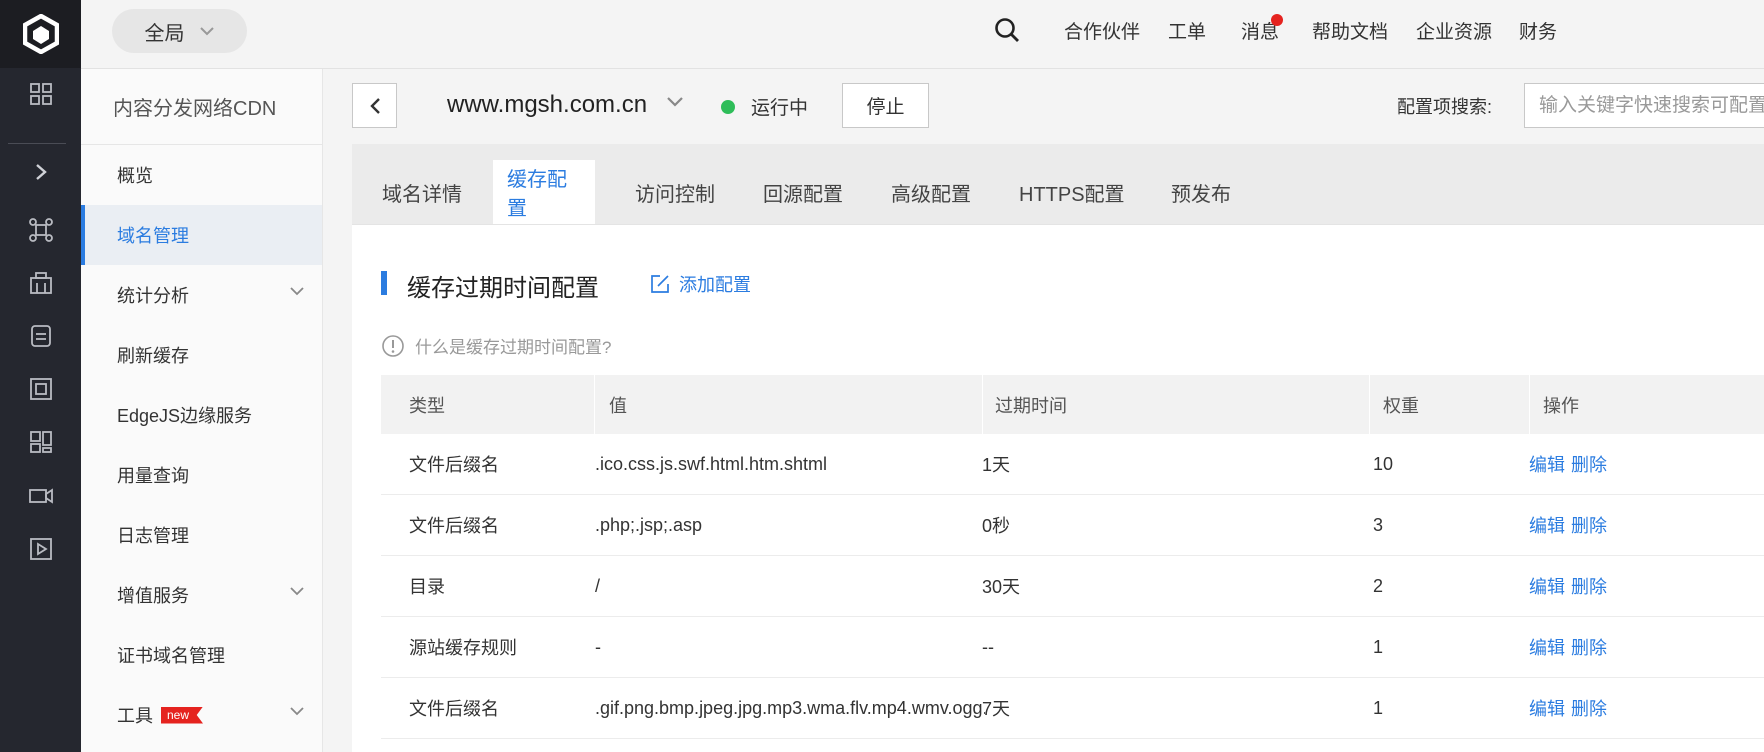  Describe the element at coordinates (1378, 524) in the screenshot. I see `cell-weight: 3` at that location.